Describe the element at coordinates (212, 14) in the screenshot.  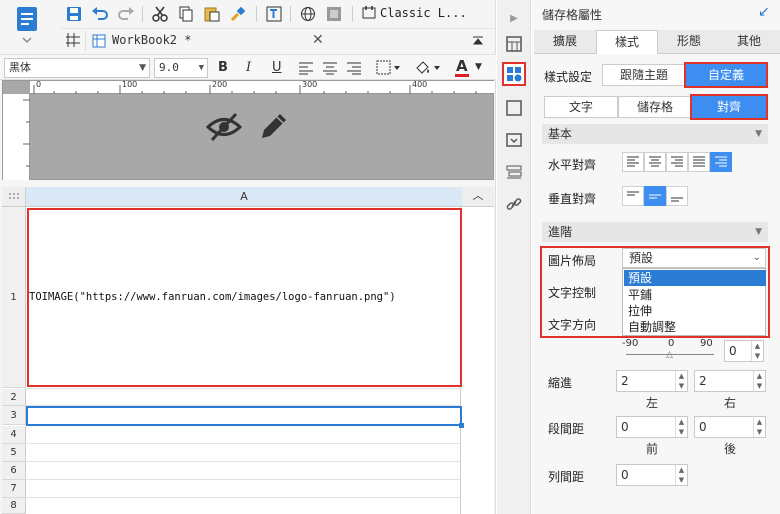
I see `paste-icon` at that location.